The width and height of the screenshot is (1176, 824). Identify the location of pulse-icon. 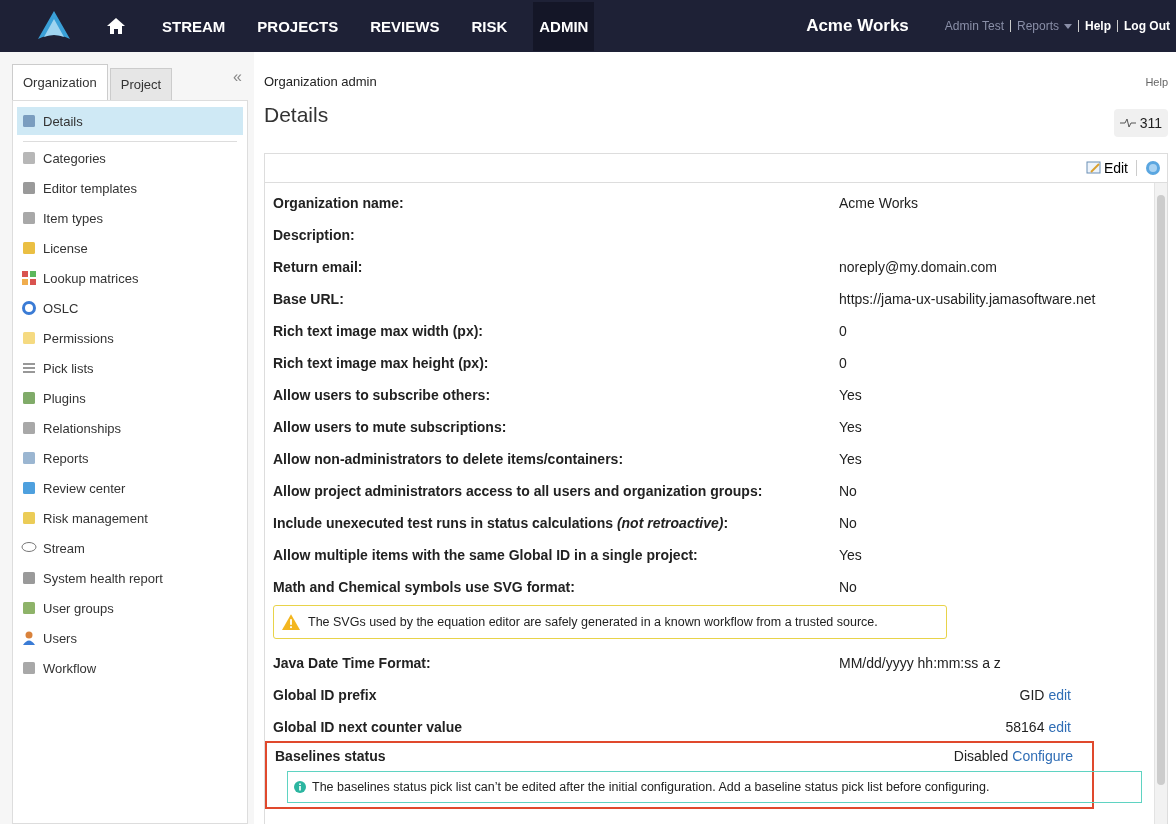
(1127, 123).